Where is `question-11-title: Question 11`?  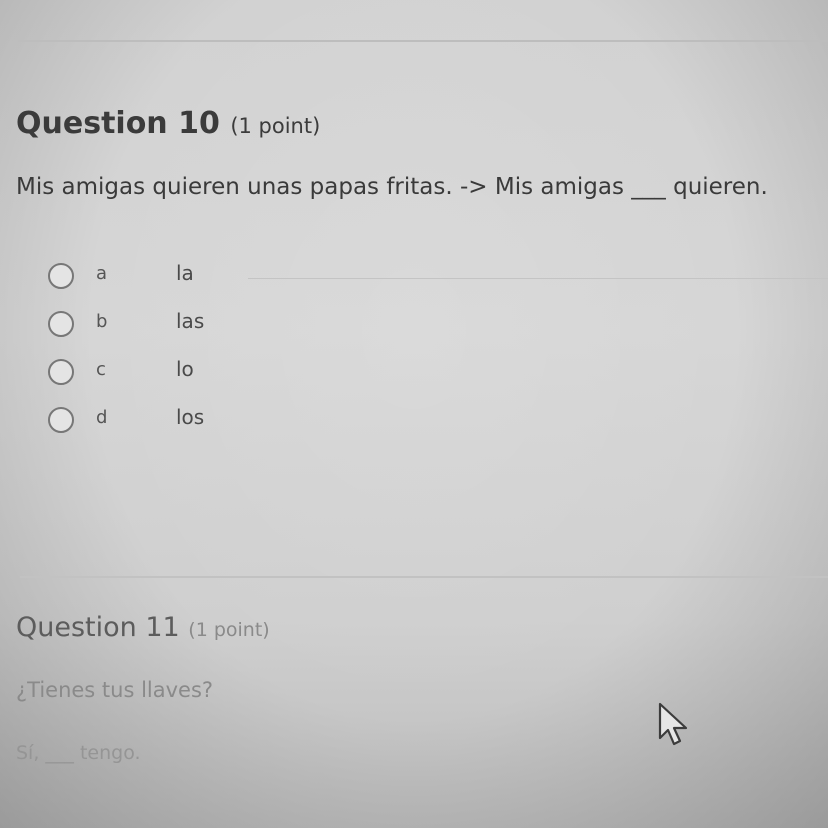
question-11-title: Question 11 is located at coordinates (98, 627).